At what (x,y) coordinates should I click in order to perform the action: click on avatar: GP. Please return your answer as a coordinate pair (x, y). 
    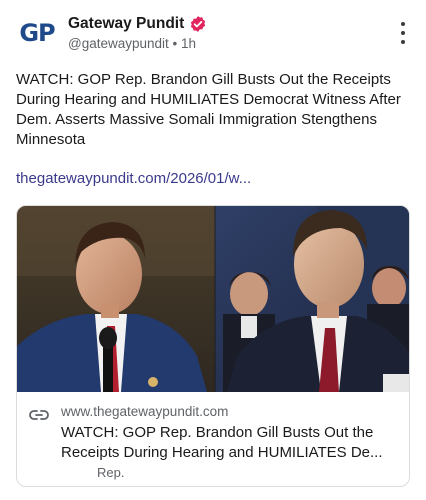
    Looking at the image, I should click on (37, 33).